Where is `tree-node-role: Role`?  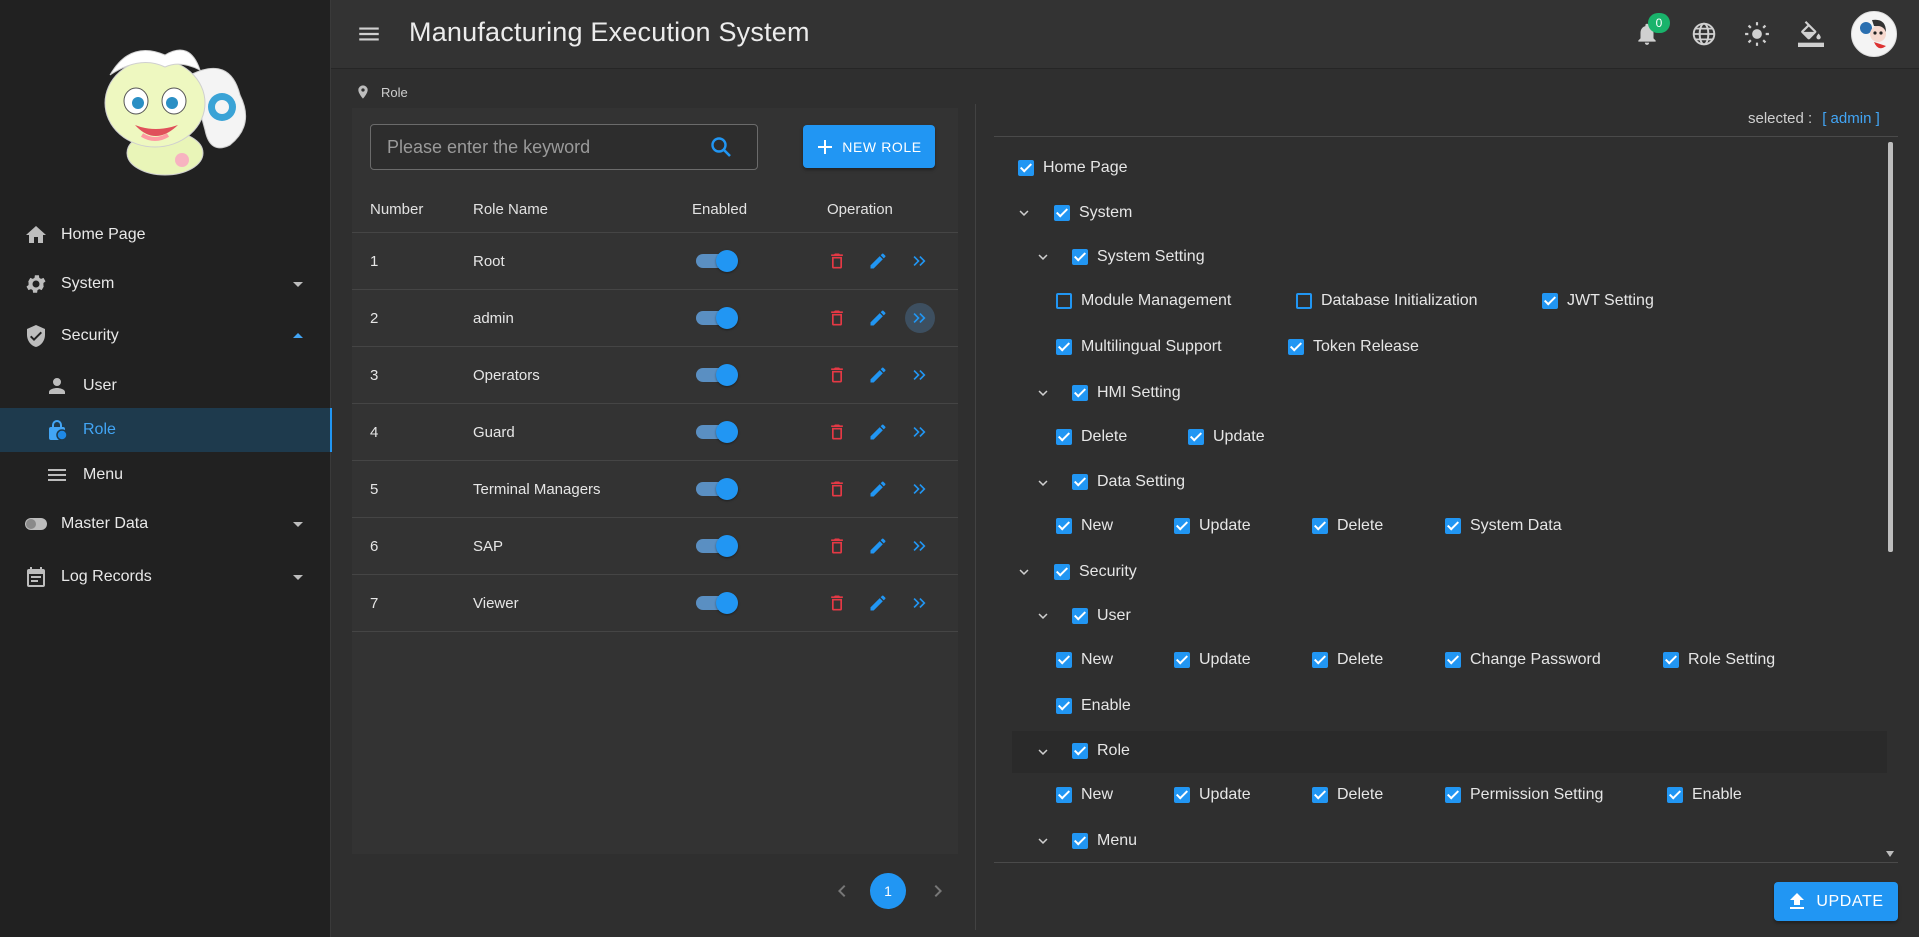
tree-node-role: Role is located at coordinates (1101, 751).